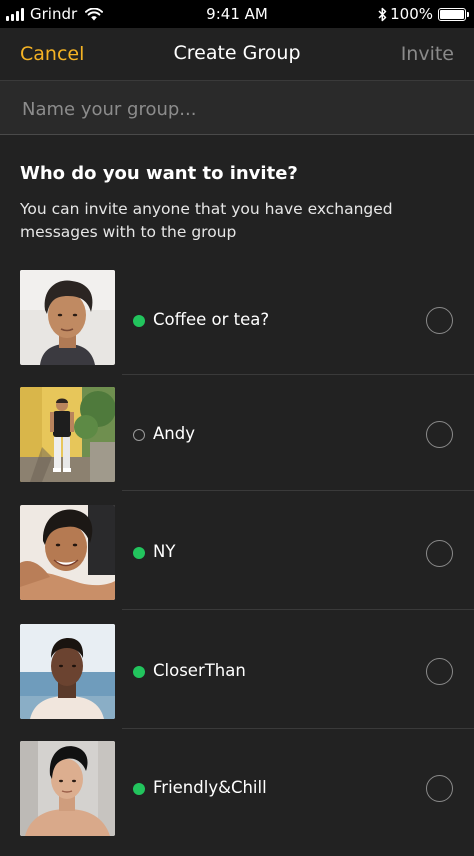  What do you see at coordinates (164, 551) in the screenshot?
I see `contact-name: NY` at bounding box center [164, 551].